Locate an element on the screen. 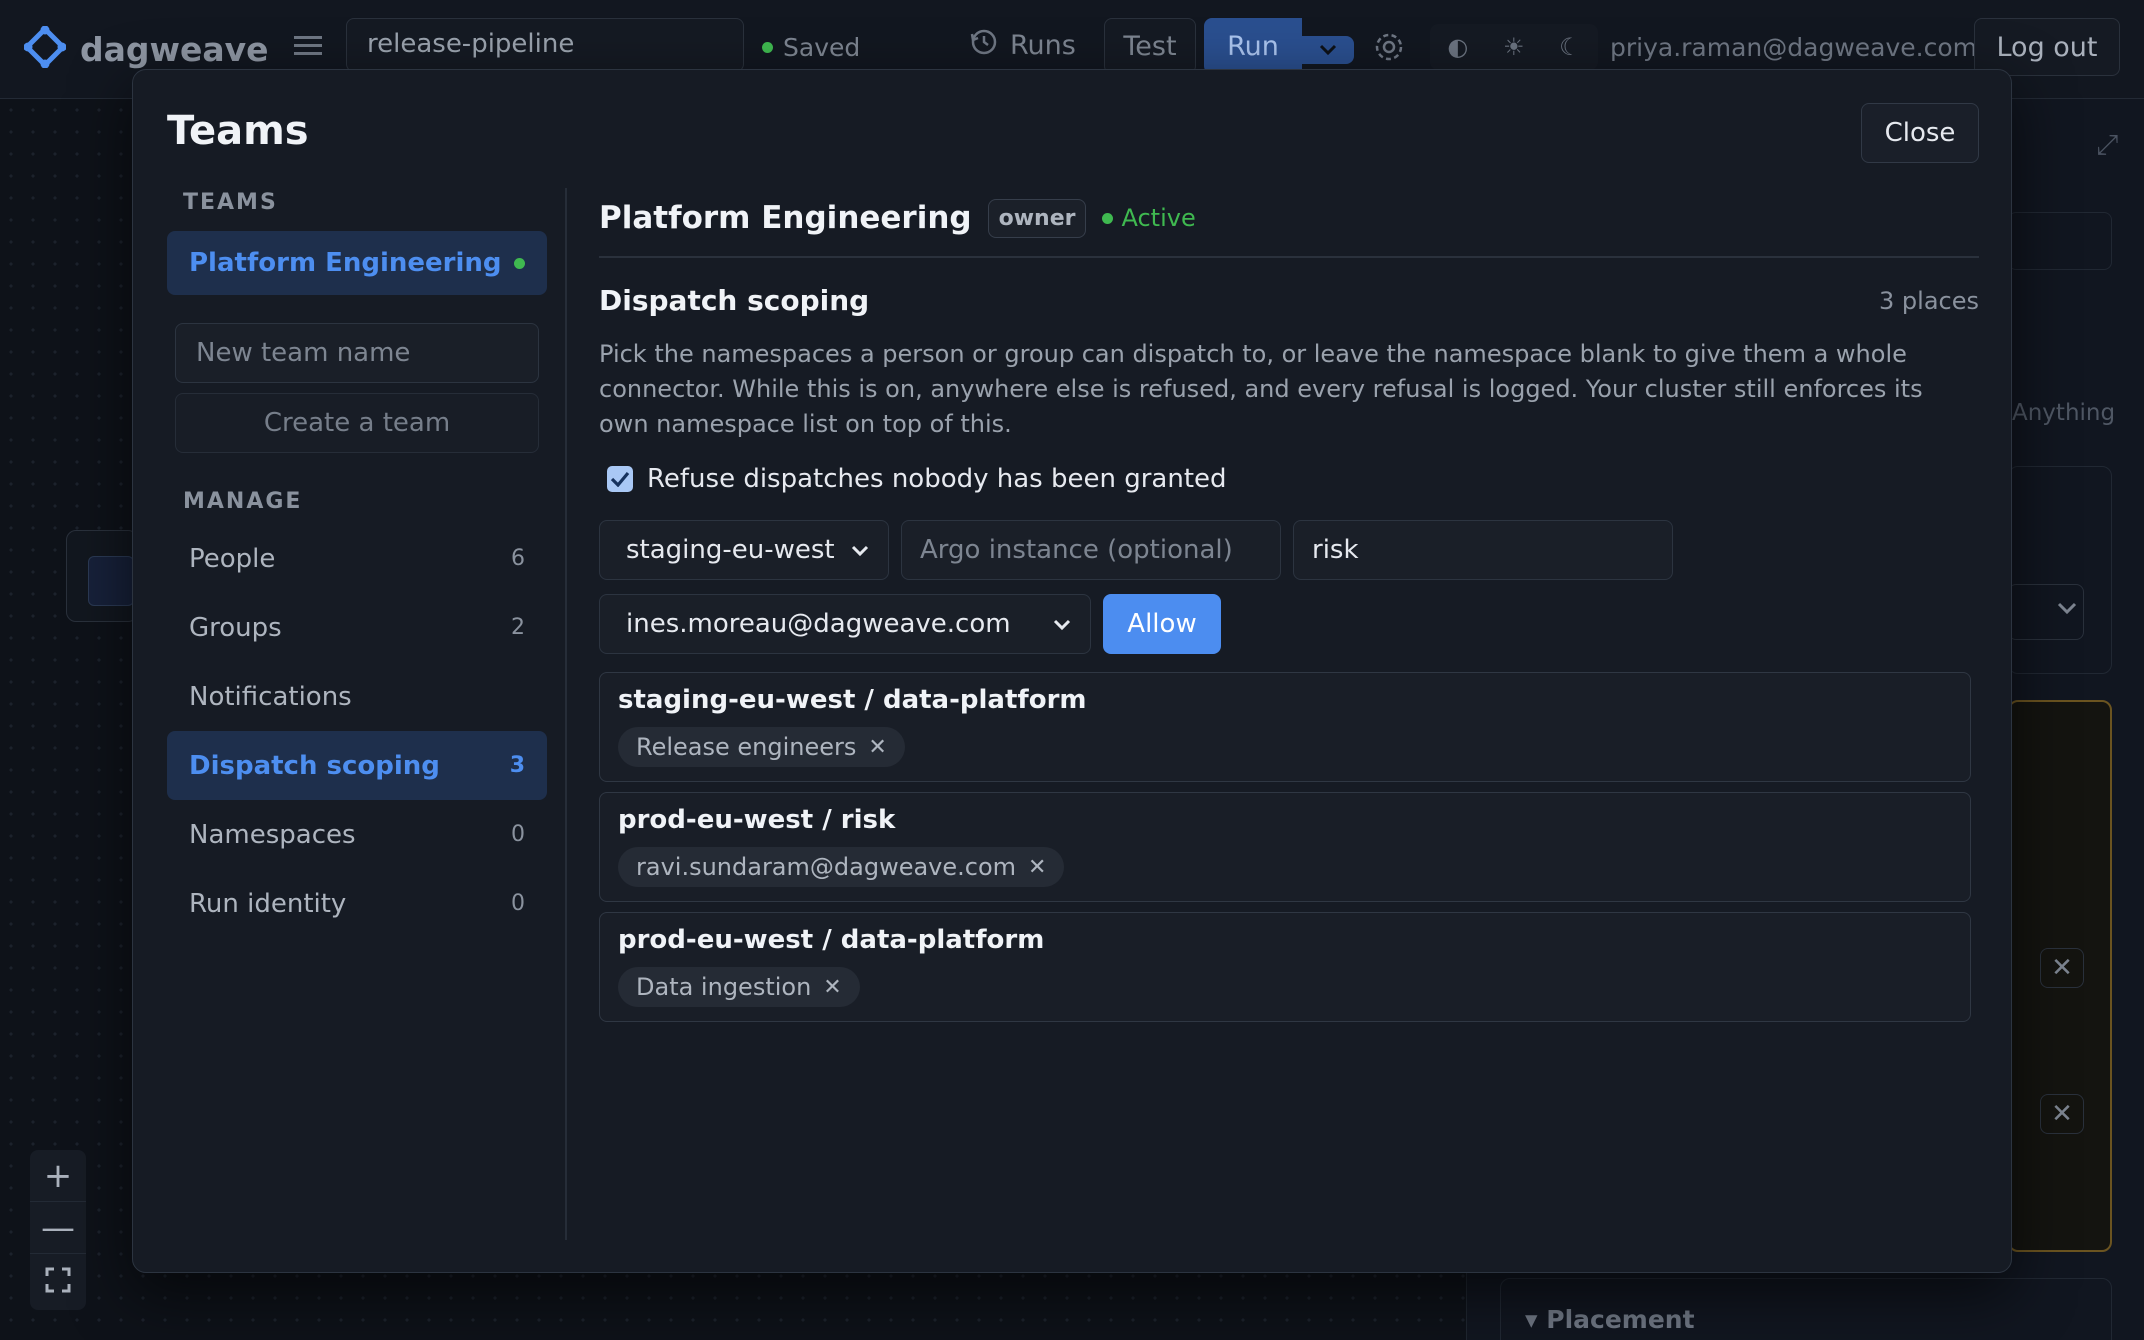 This screenshot has height=1340, width=2144. refuse-checkbox is located at coordinates (620, 479).